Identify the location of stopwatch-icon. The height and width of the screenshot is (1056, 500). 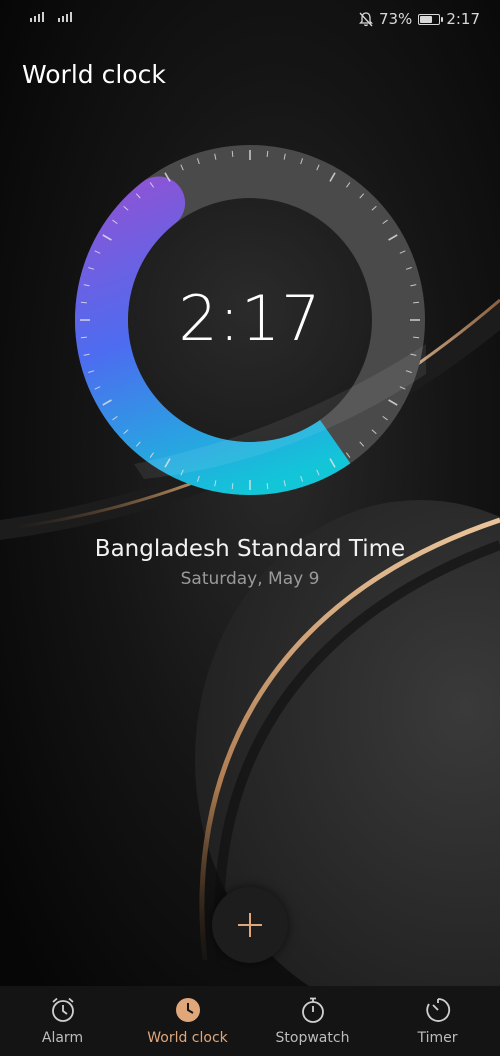
(312, 1010).